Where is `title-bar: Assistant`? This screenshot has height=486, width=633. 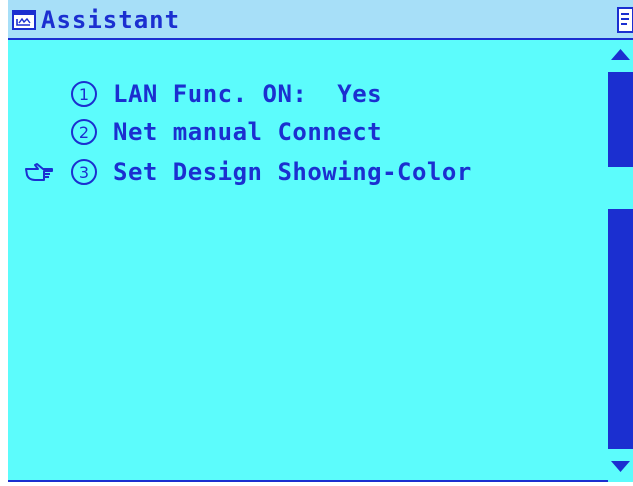
title-bar: Assistant is located at coordinates (320, 20).